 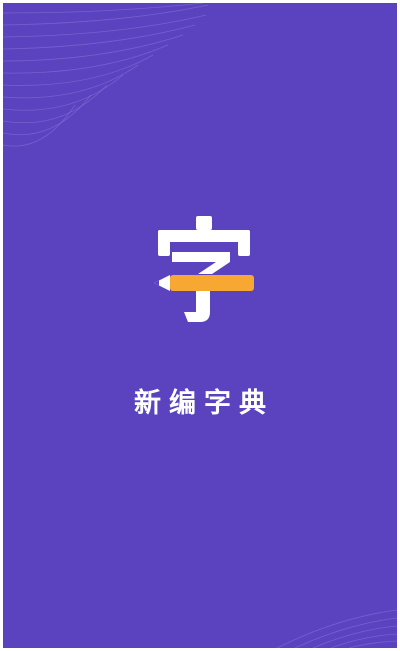 I want to click on decorative-lines-bottom, so click(x=336, y=628).